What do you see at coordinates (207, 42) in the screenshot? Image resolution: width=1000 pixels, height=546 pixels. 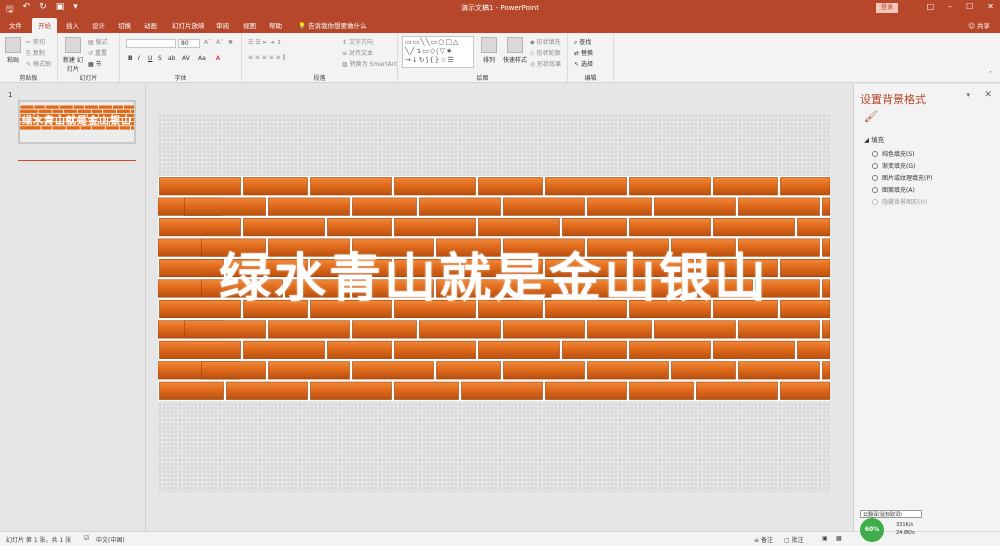 I see `grow-font-icon: A˄` at bounding box center [207, 42].